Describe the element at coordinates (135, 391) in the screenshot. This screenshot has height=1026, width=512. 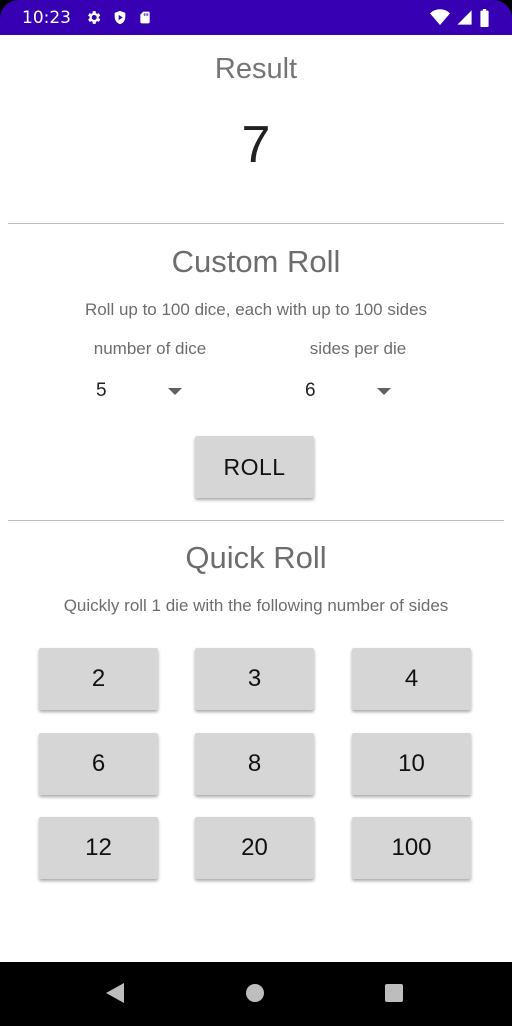
I see `dice-count-spinner: 5` at that location.